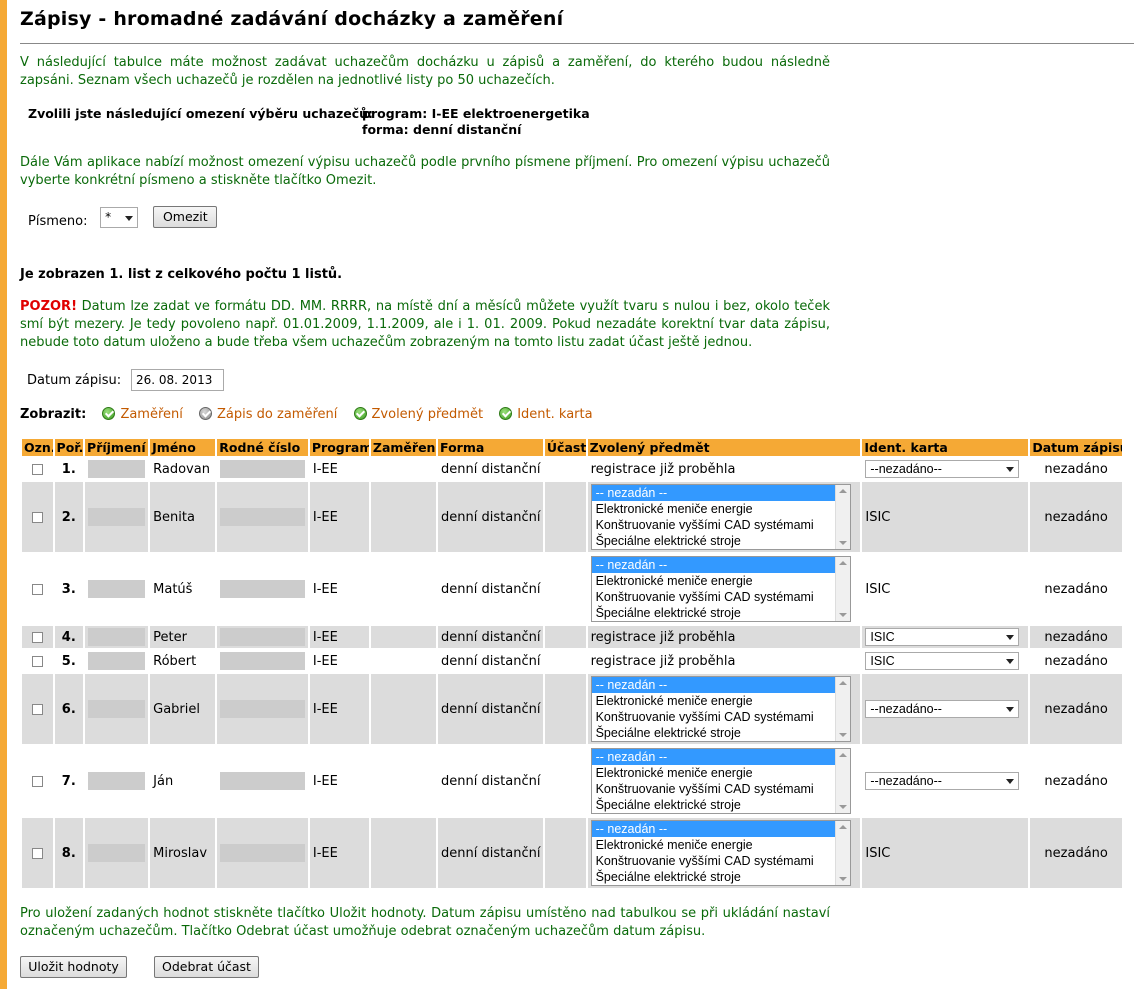 The width and height of the screenshot is (1134, 989). I want to click on datum-label: Datum zápisu:, so click(74, 380).